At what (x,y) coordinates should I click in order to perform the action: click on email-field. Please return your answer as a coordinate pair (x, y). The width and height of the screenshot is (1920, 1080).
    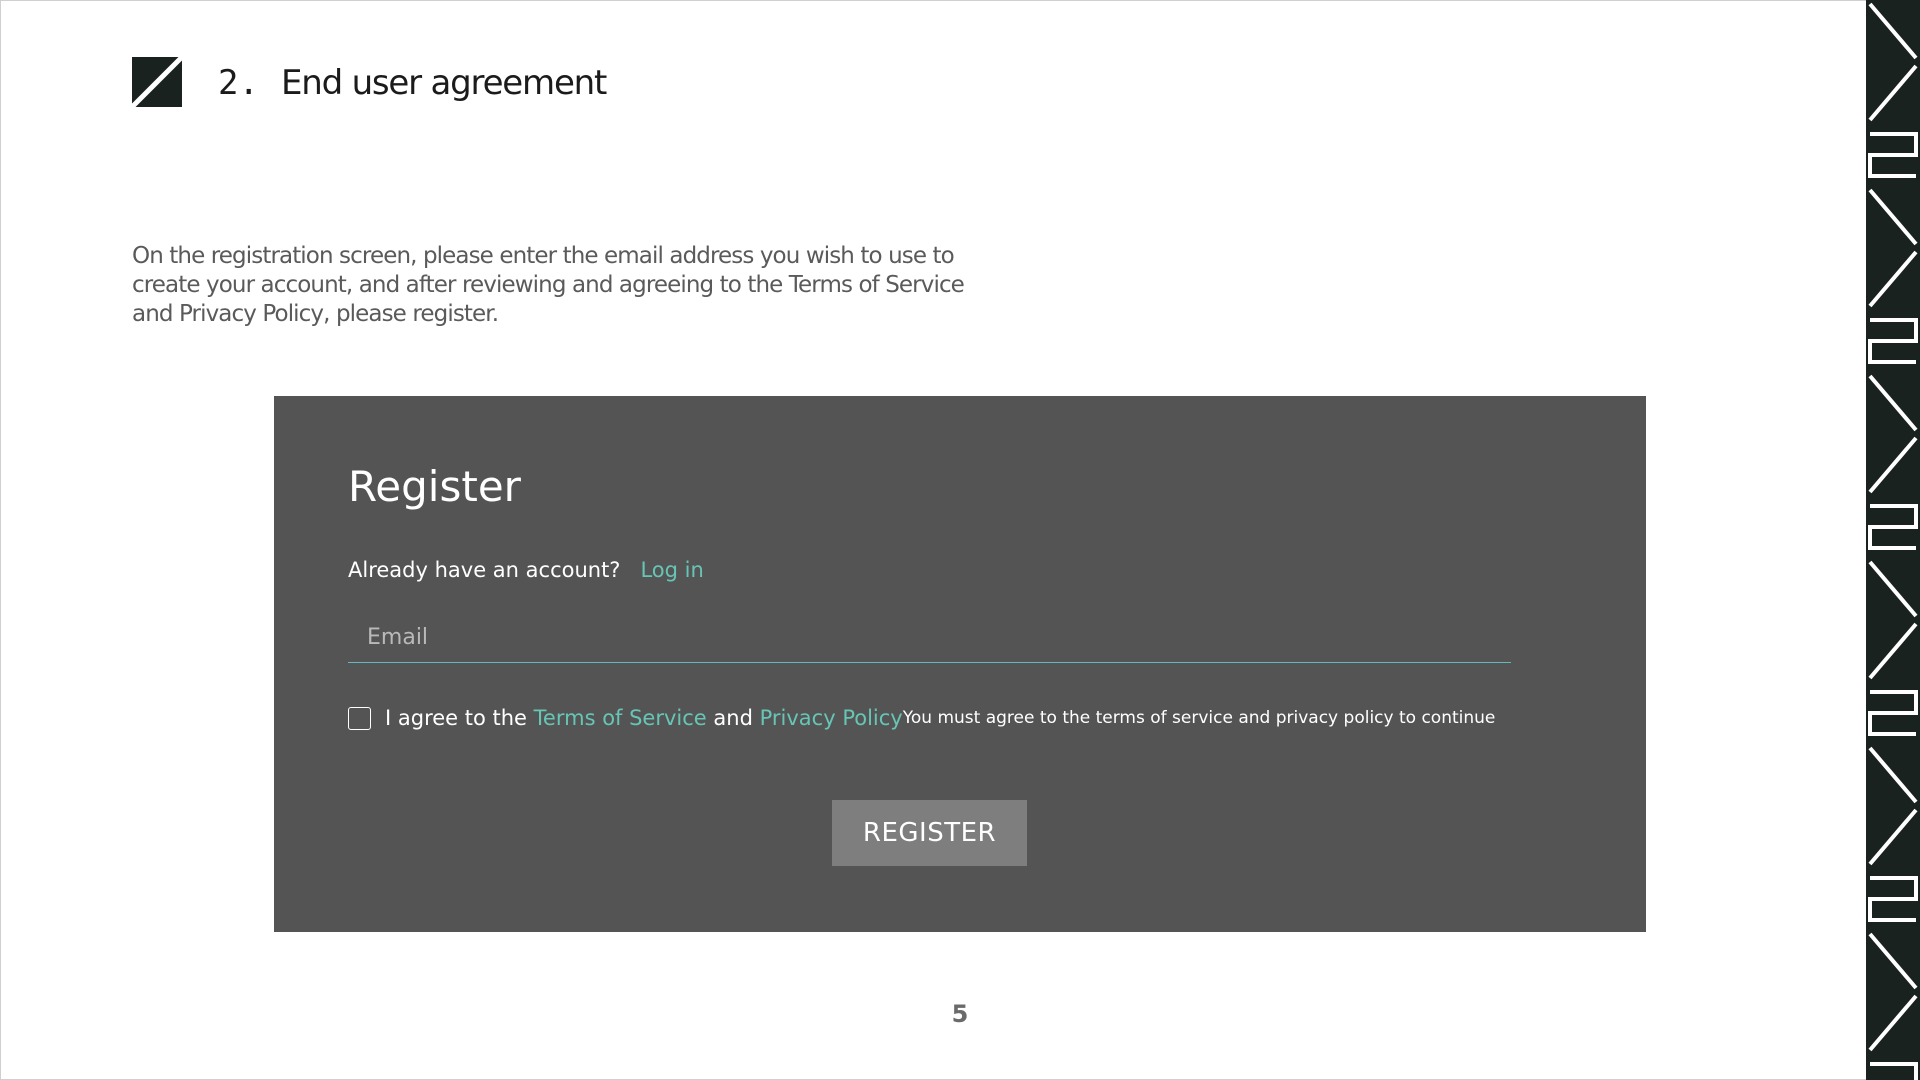
    Looking at the image, I should click on (929, 637).